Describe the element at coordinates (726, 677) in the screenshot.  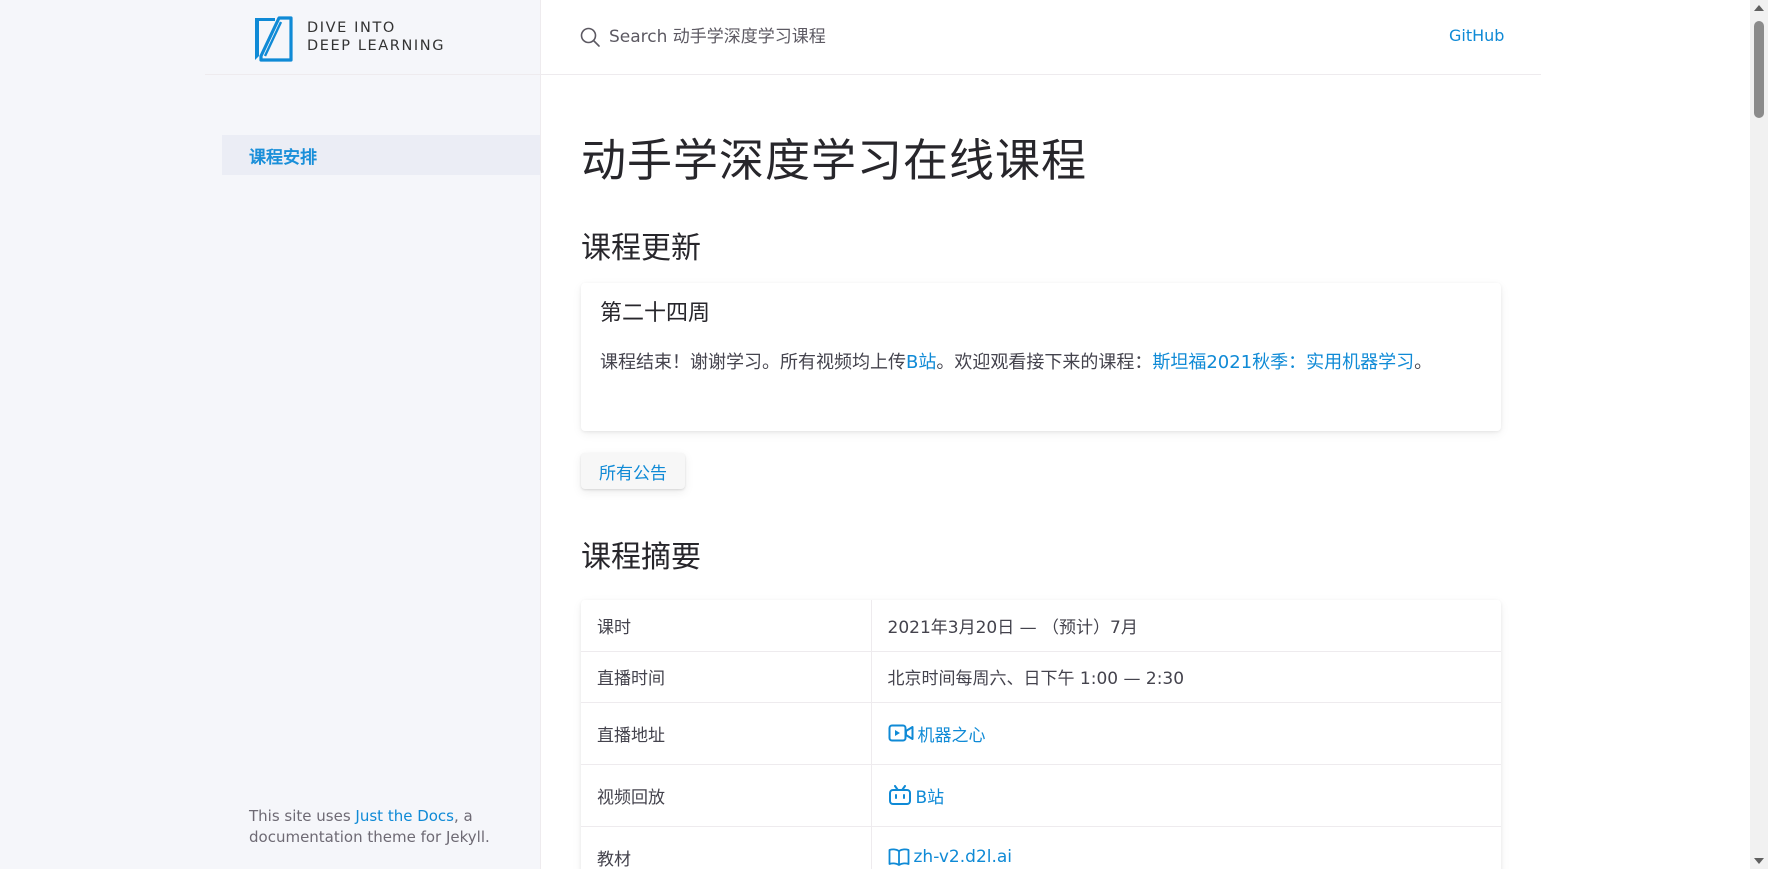
I see `table-key: 直播时间` at that location.